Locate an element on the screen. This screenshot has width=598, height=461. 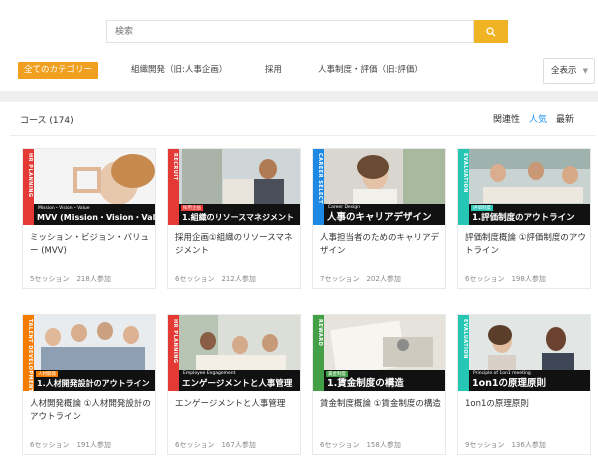
thumbnail-caption: 評価制度 1.評価制度のアウトライン is located at coordinates (529, 214).